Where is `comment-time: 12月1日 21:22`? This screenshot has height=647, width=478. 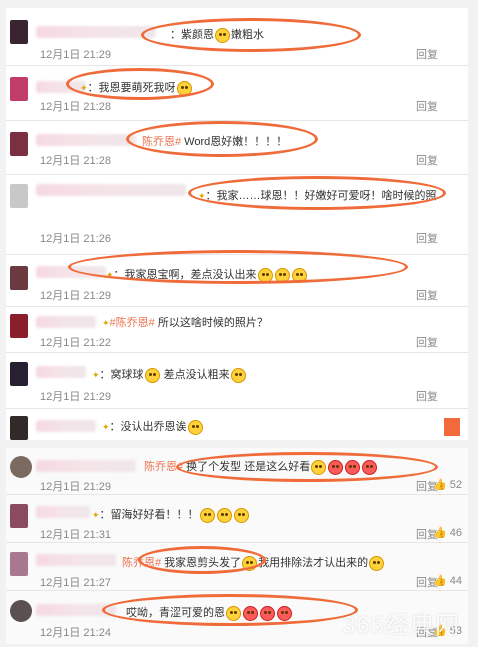 comment-time: 12月1日 21:22 is located at coordinates (75, 343).